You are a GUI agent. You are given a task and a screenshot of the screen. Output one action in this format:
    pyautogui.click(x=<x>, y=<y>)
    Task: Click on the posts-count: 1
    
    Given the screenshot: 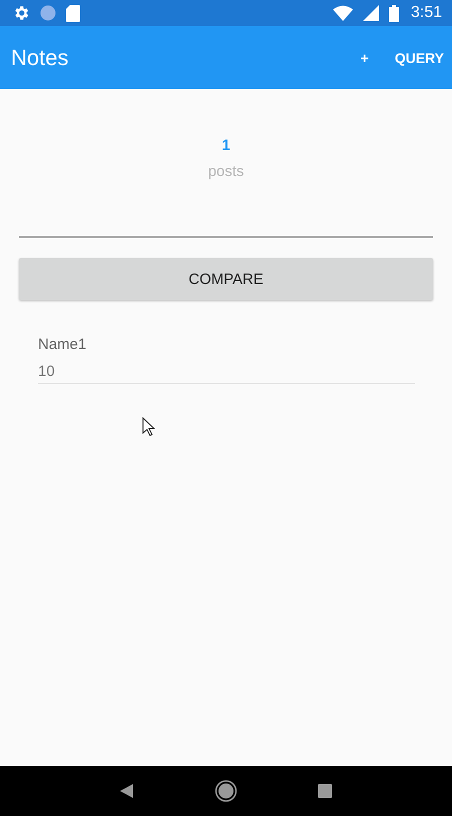 What is the action you would take?
    pyautogui.click(x=226, y=145)
    